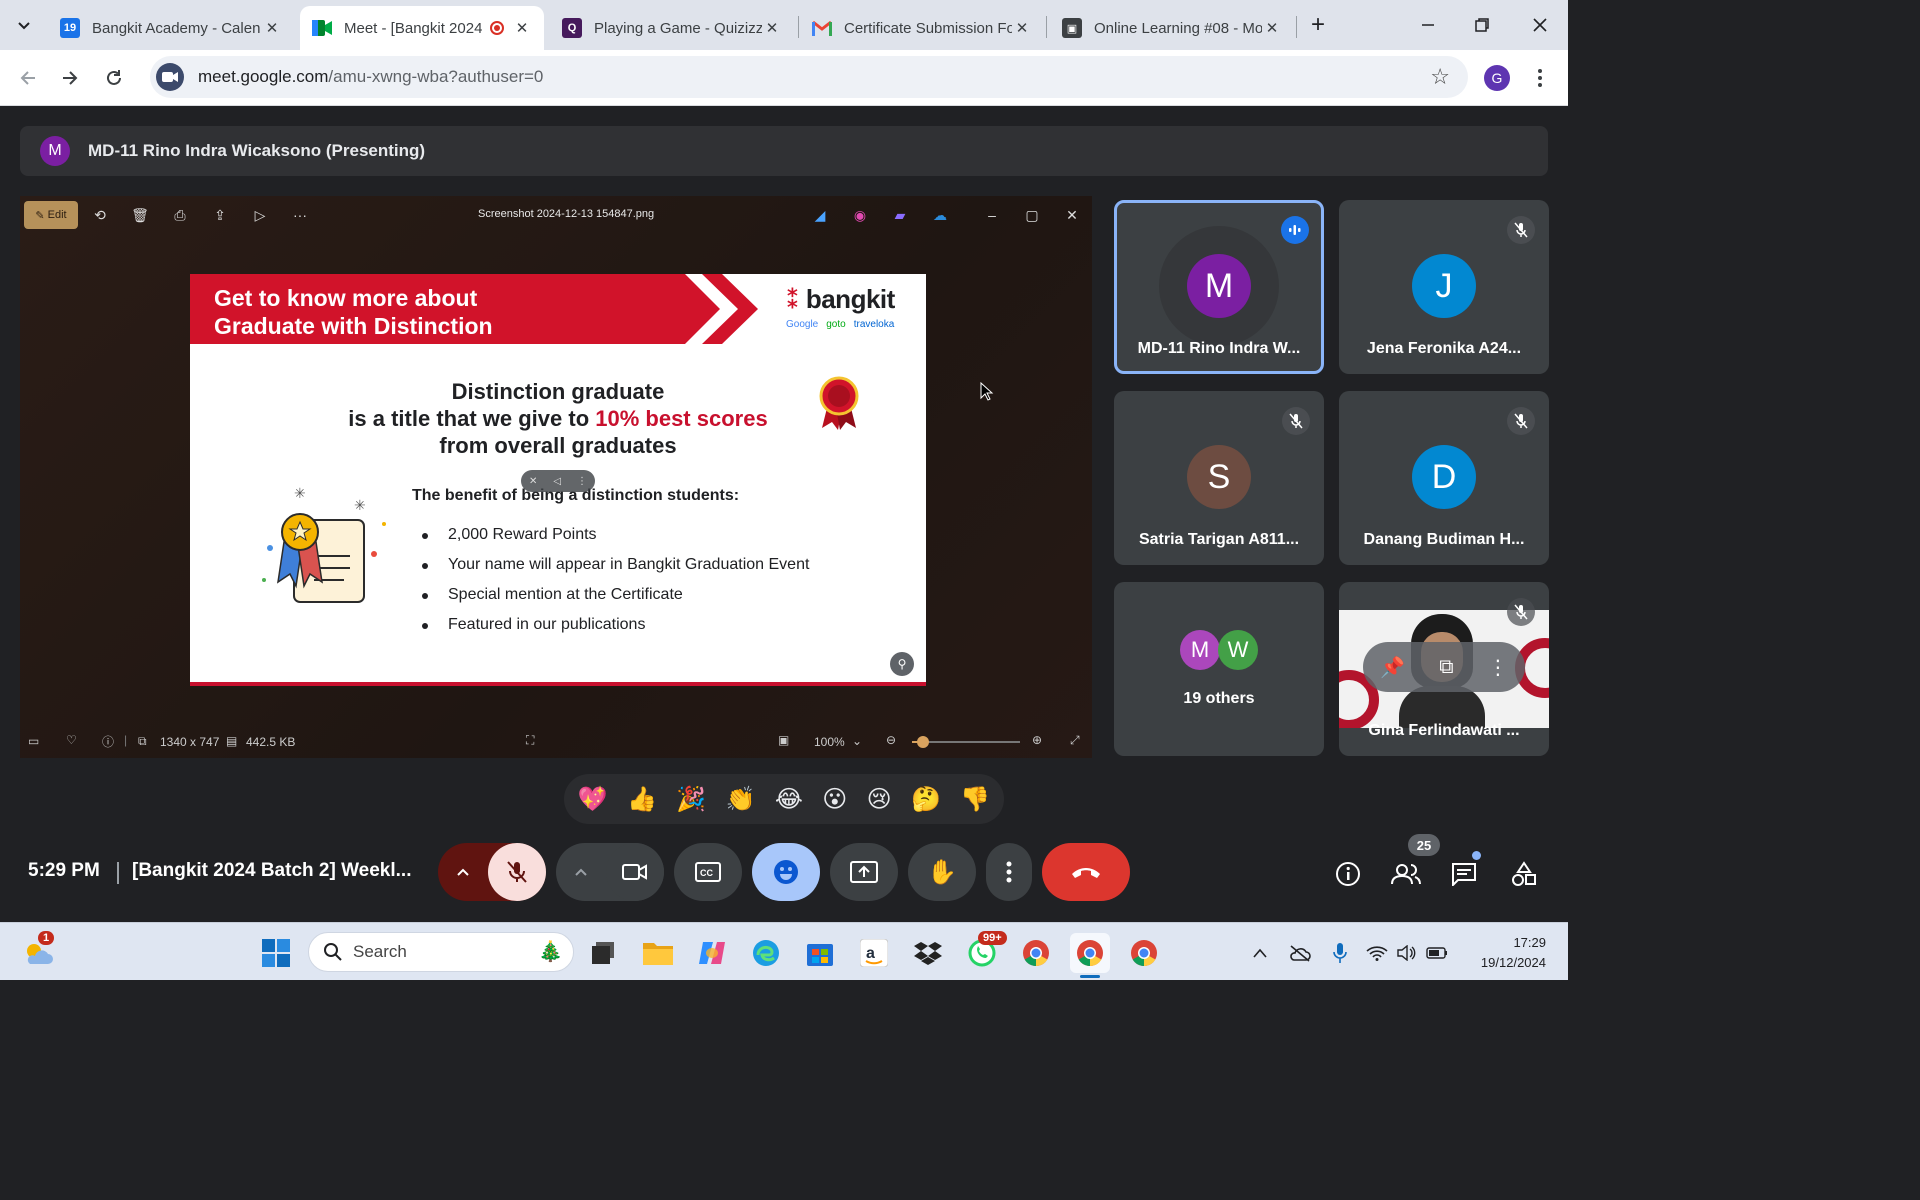 The image size is (1920, 1200). Describe the element at coordinates (1172, 28) in the screenshot. I see `tab-classroom: ▣ Online Learning #08 - Mo ✕` at that location.